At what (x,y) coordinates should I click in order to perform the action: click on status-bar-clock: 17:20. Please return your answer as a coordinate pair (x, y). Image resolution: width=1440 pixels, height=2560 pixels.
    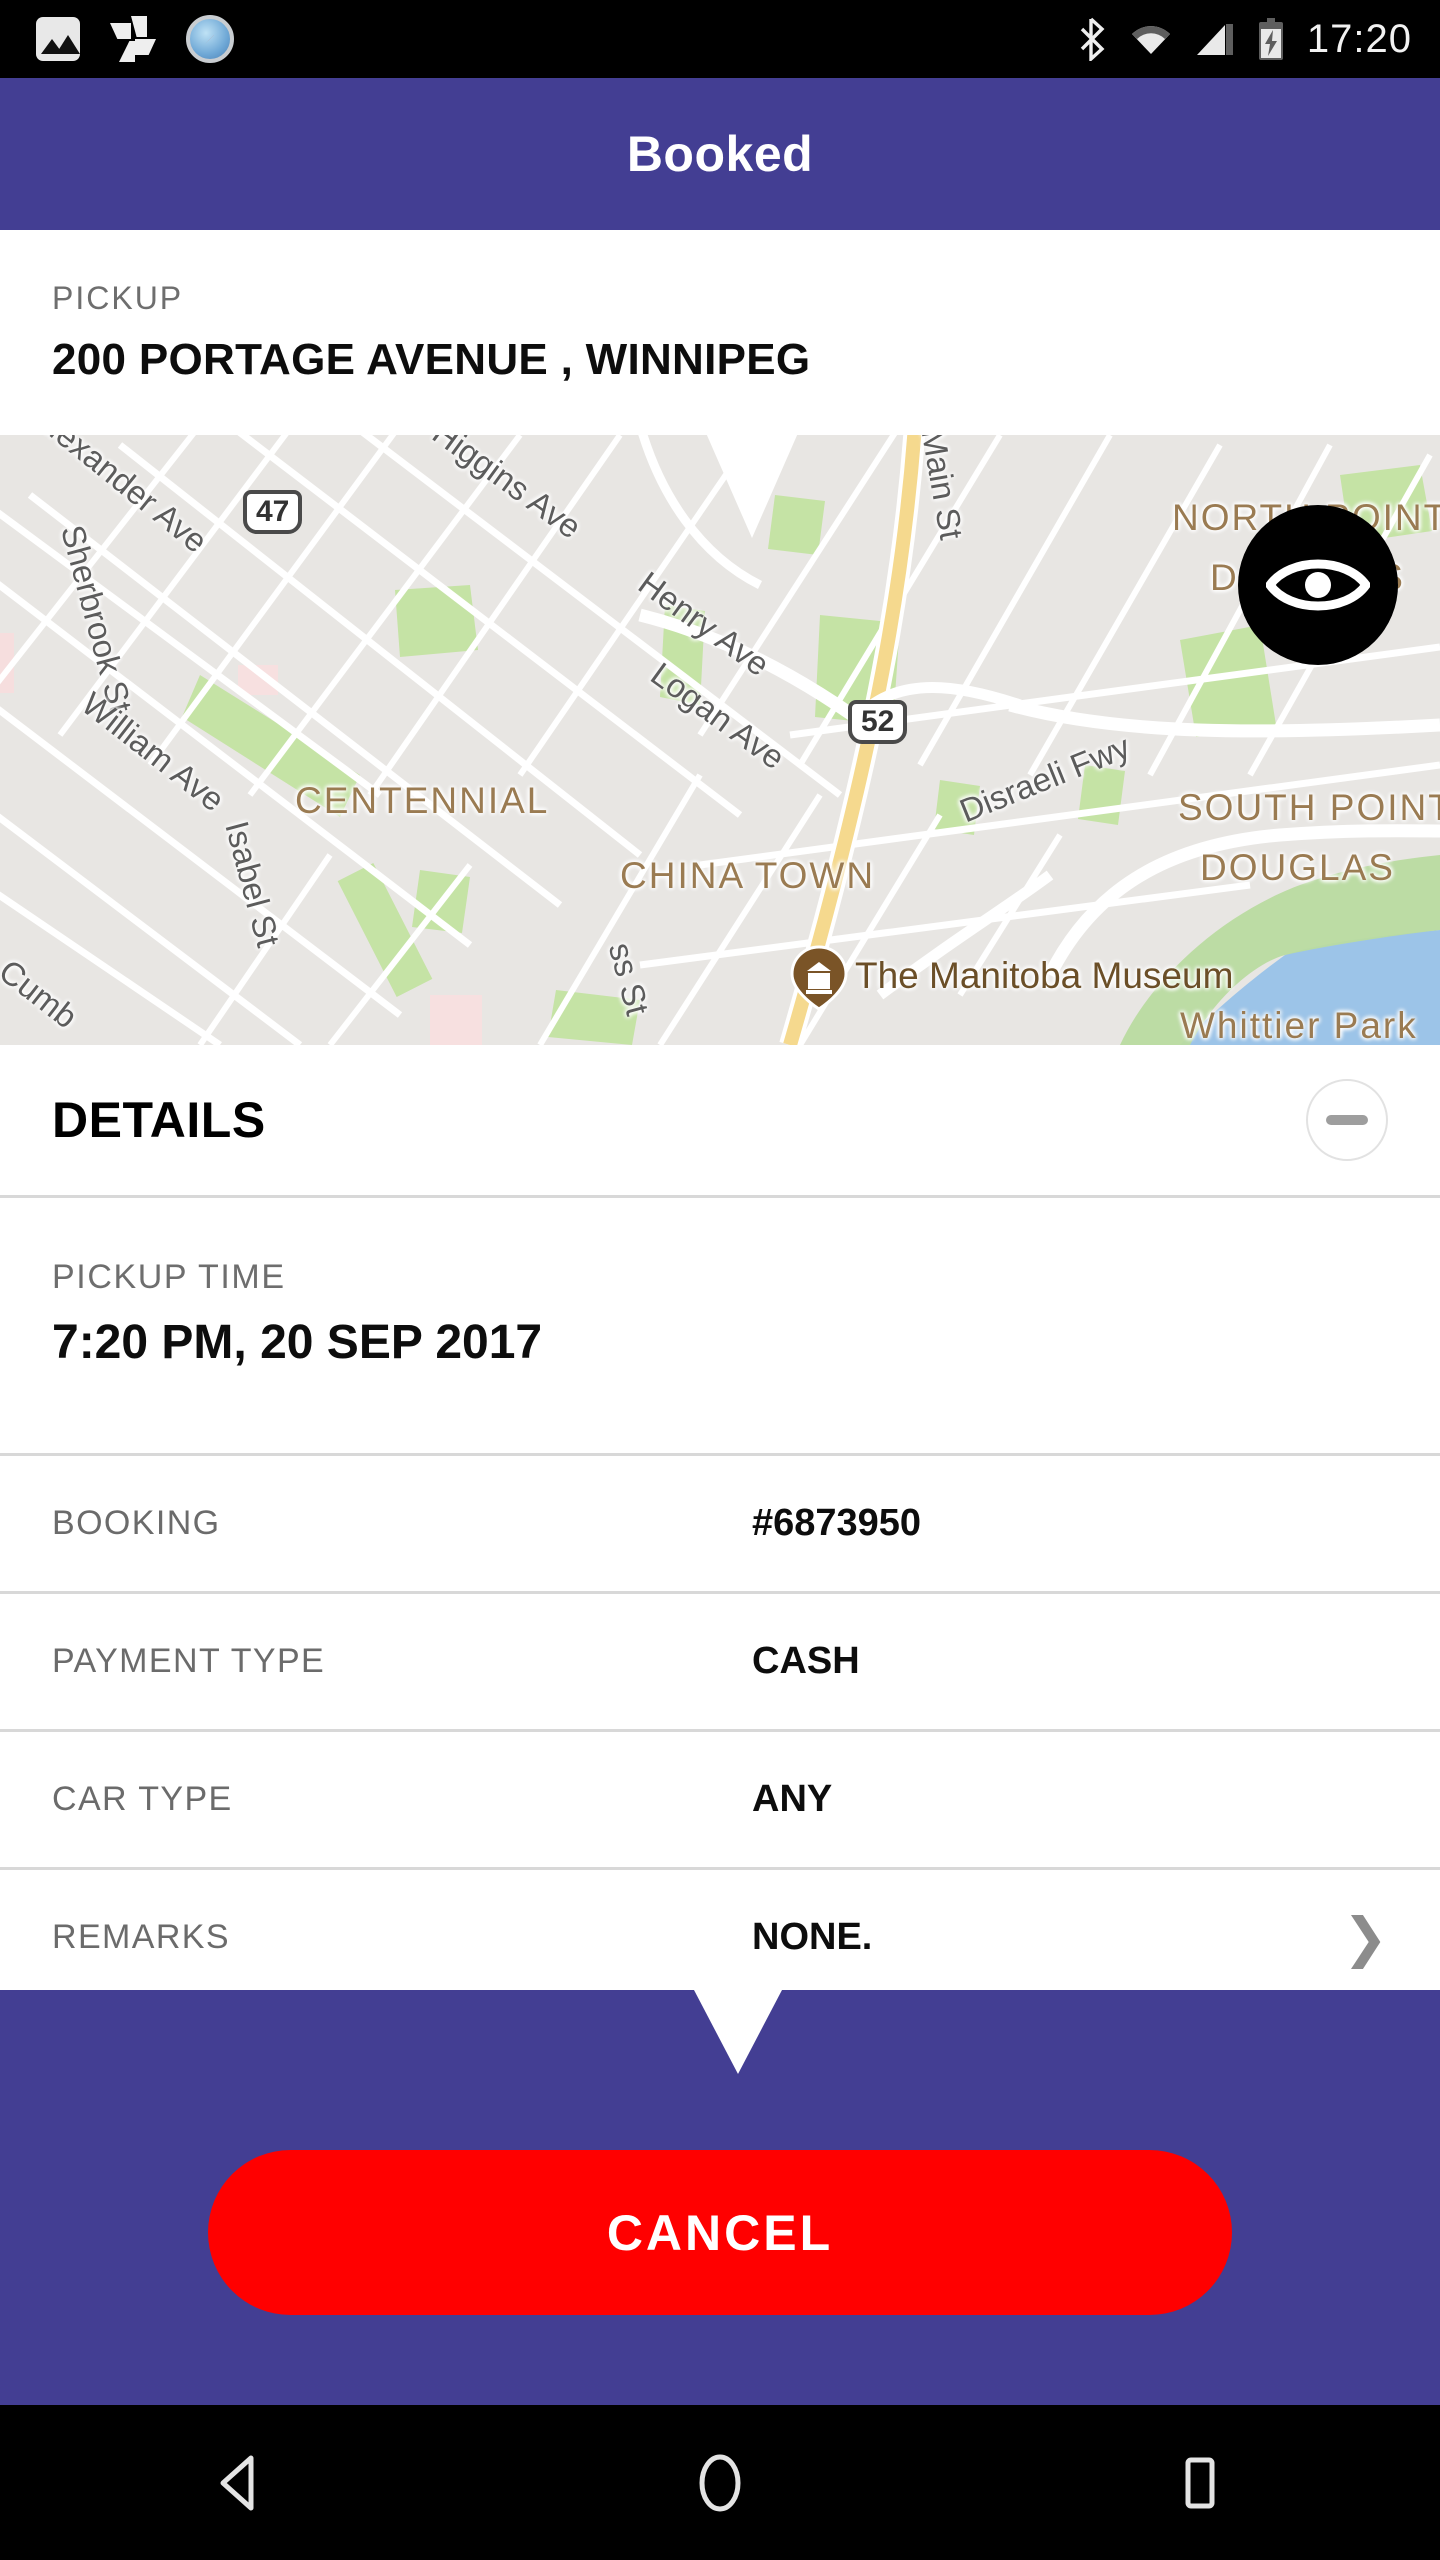
    Looking at the image, I should click on (1359, 38).